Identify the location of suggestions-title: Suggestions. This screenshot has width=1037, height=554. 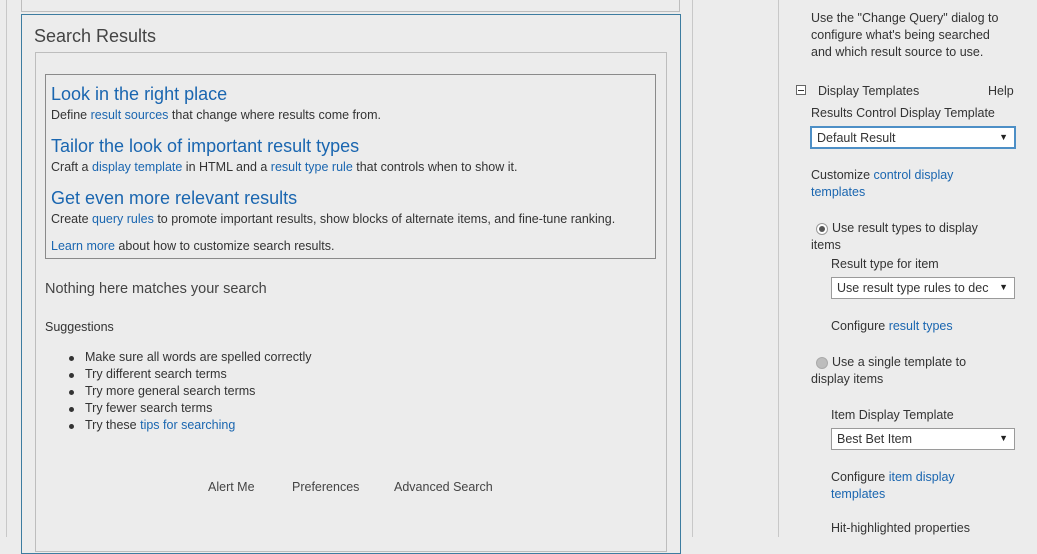
(79, 327).